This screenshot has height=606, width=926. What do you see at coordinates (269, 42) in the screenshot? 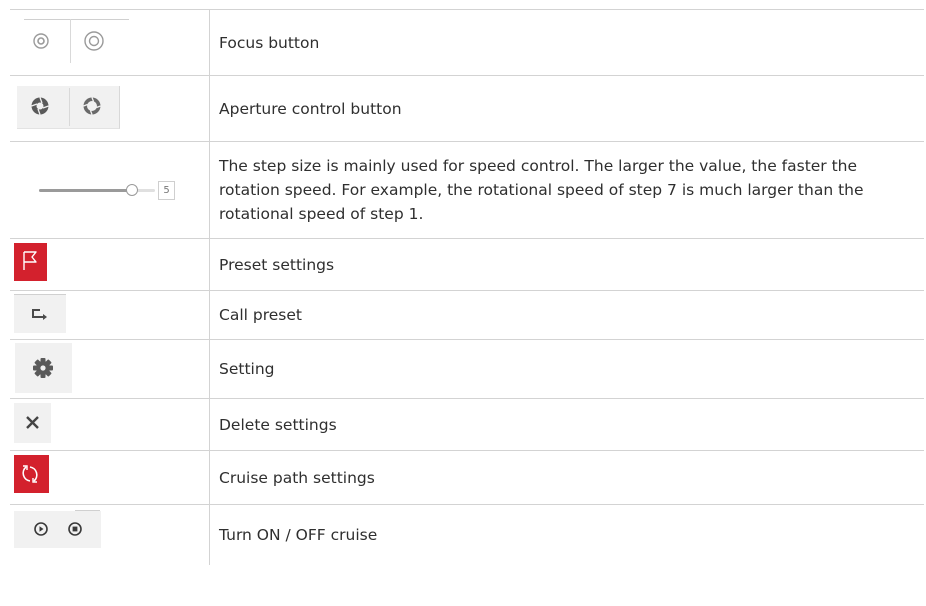
I see `row-label: Focus button` at bounding box center [269, 42].